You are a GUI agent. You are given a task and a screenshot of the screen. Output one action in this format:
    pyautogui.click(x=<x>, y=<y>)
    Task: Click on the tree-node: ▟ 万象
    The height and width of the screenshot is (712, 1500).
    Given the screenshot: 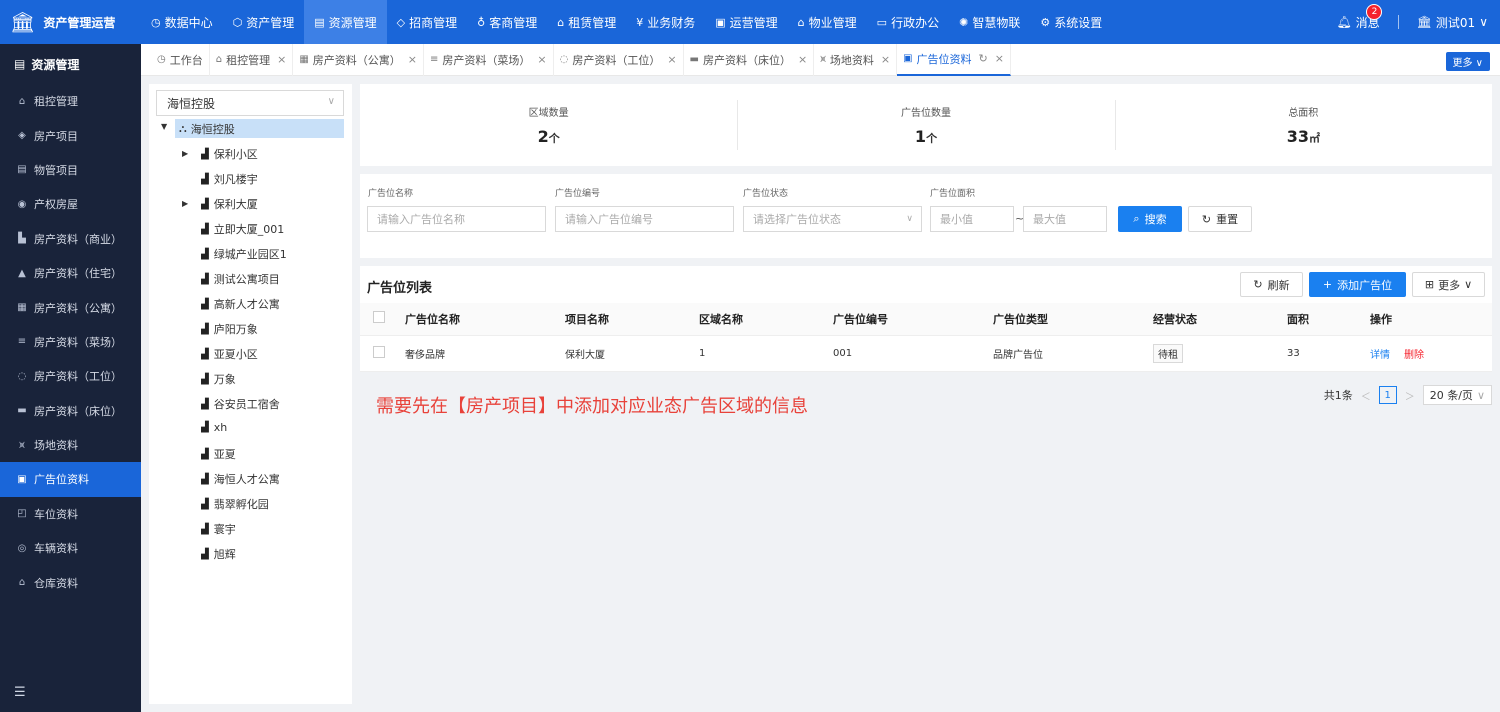 What is the action you would take?
    pyautogui.click(x=218, y=379)
    